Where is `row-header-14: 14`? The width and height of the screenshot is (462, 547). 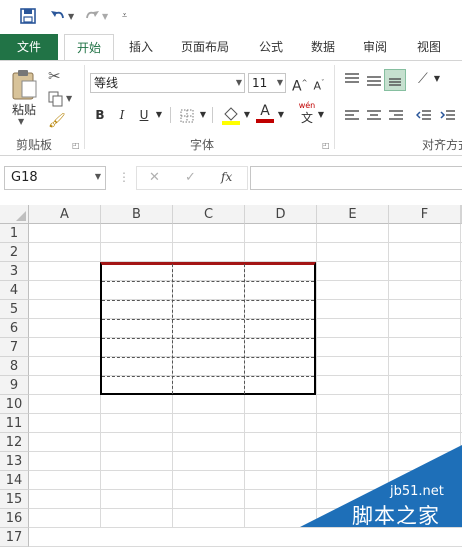
row-header-14: 14 is located at coordinates (14, 480).